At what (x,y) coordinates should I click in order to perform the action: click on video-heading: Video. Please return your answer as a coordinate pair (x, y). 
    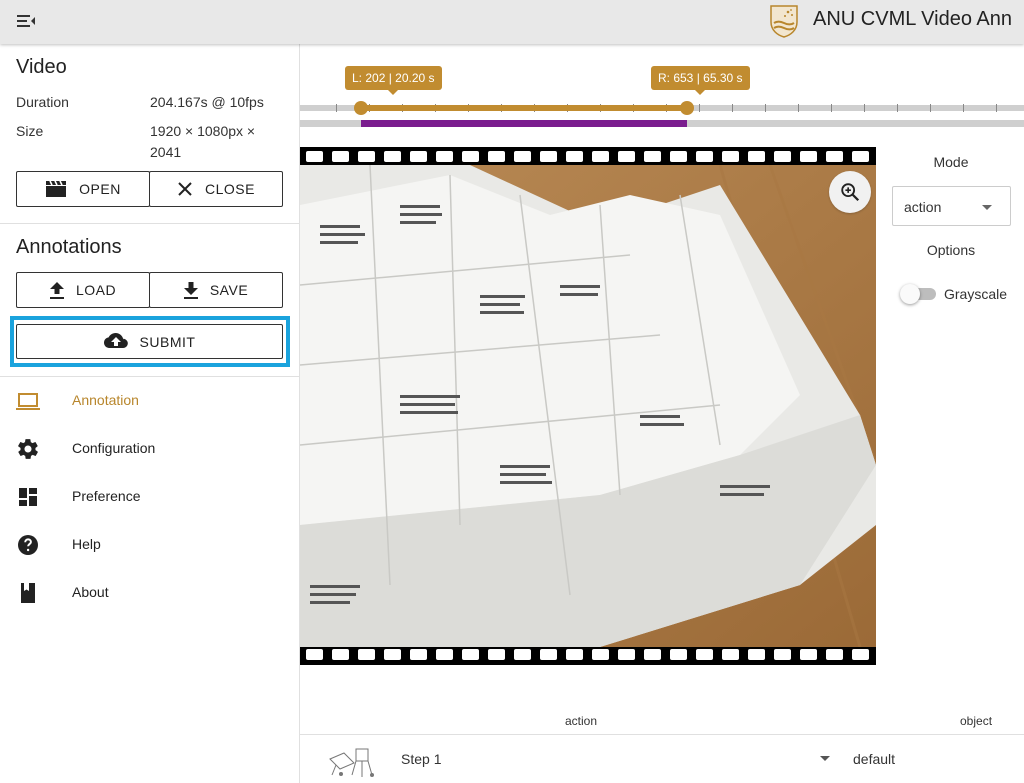
    Looking at the image, I should click on (41, 67).